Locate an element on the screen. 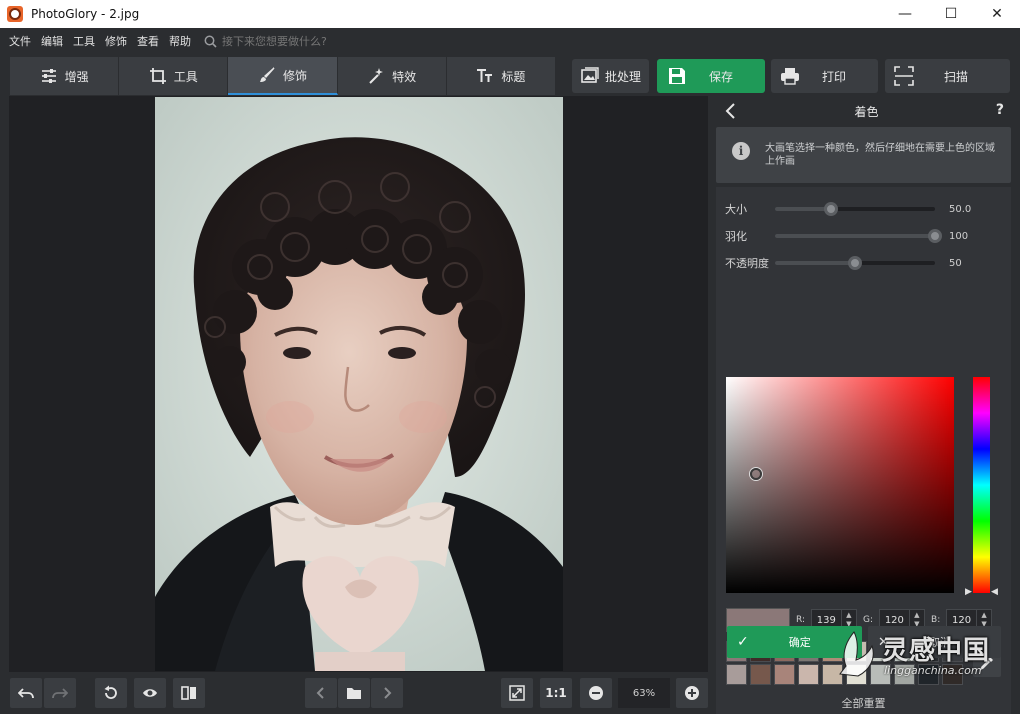 This screenshot has width=1020, height=714. menu-retouch: 修饰 is located at coordinates (116, 41).